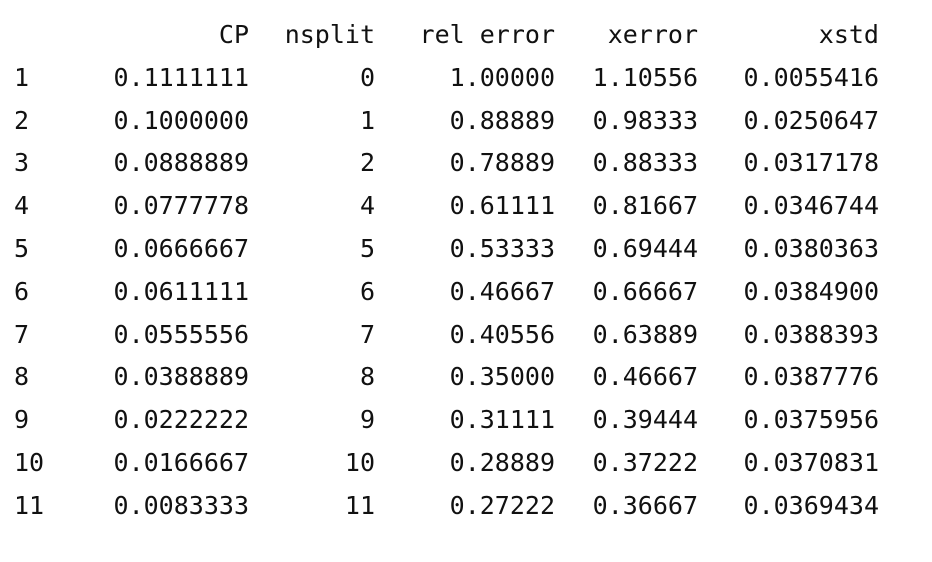  Describe the element at coordinates (367, 420) in the screenshot. I see `nsplit-value: 9` at that location.